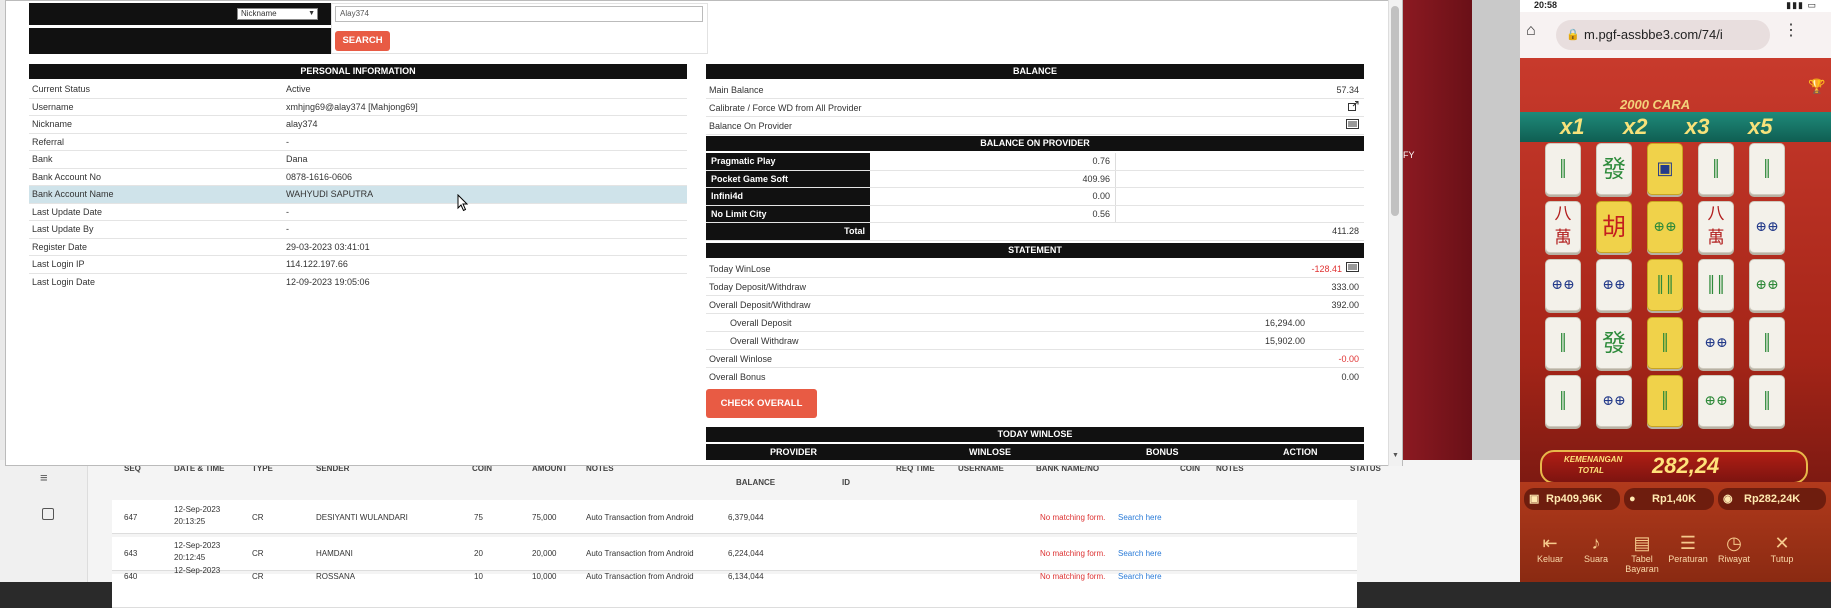  I want to click on cell-coin: 75, so click(478, 517).